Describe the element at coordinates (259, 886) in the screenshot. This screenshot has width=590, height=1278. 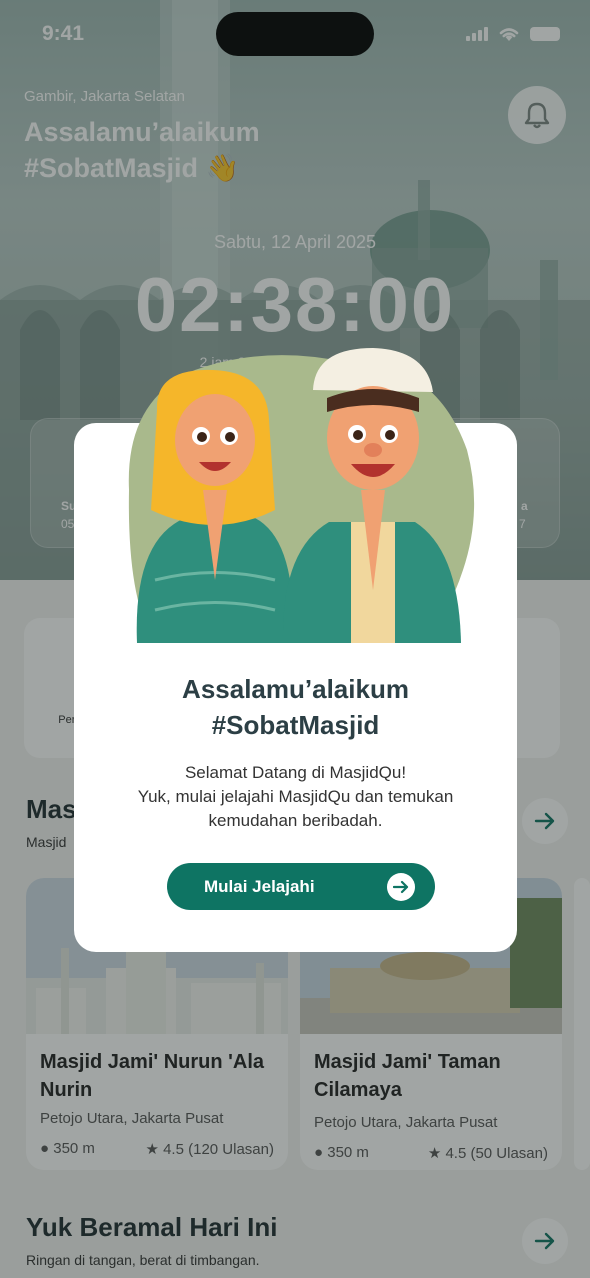
I see `start-explore-label: Mulai Jelajahi` at that location.